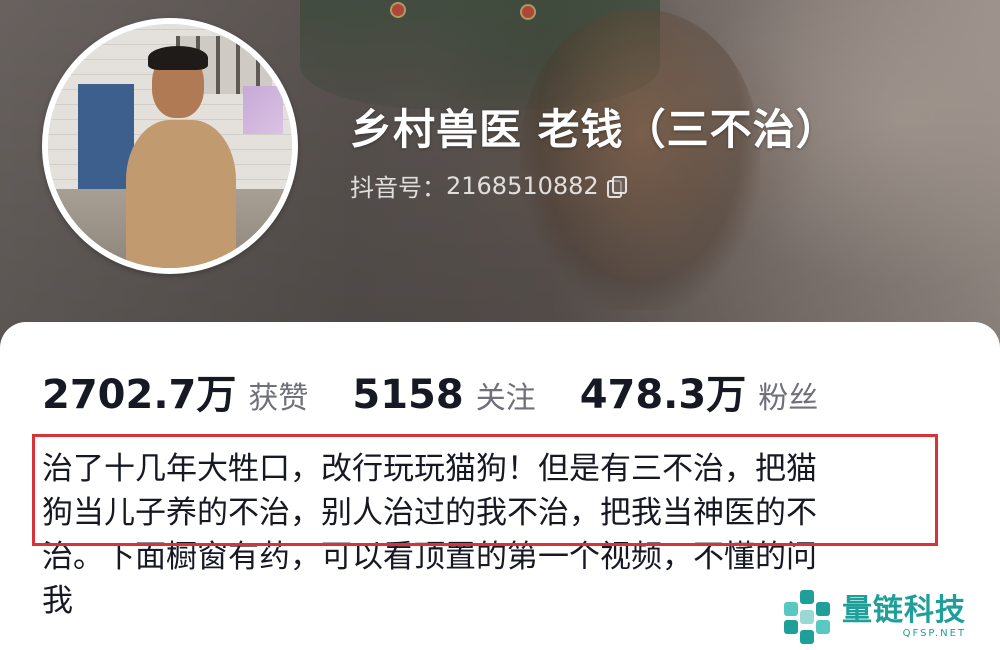 This screenshot has height=650, width=1000. I want to click on profile-stats: 2702.7万 获赞 5158 关注 478.3万 粉丝, so click(452, 391).